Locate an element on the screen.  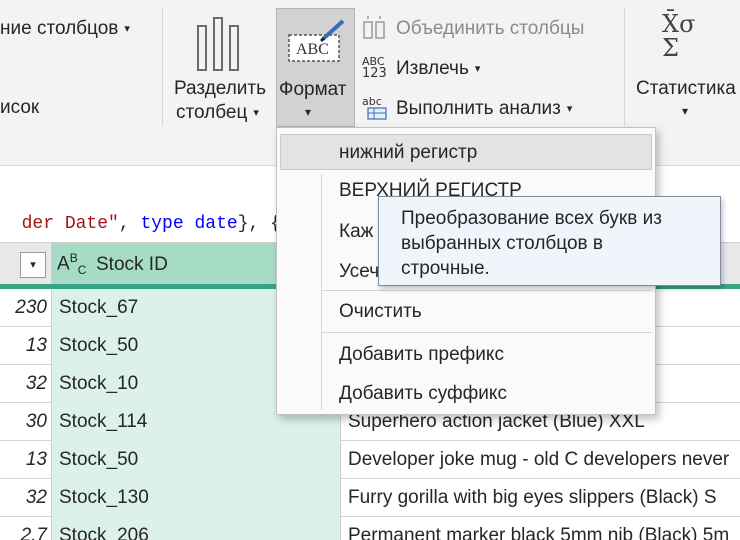
quantity-cell: 2.7 is located at coordinates (33, 532).